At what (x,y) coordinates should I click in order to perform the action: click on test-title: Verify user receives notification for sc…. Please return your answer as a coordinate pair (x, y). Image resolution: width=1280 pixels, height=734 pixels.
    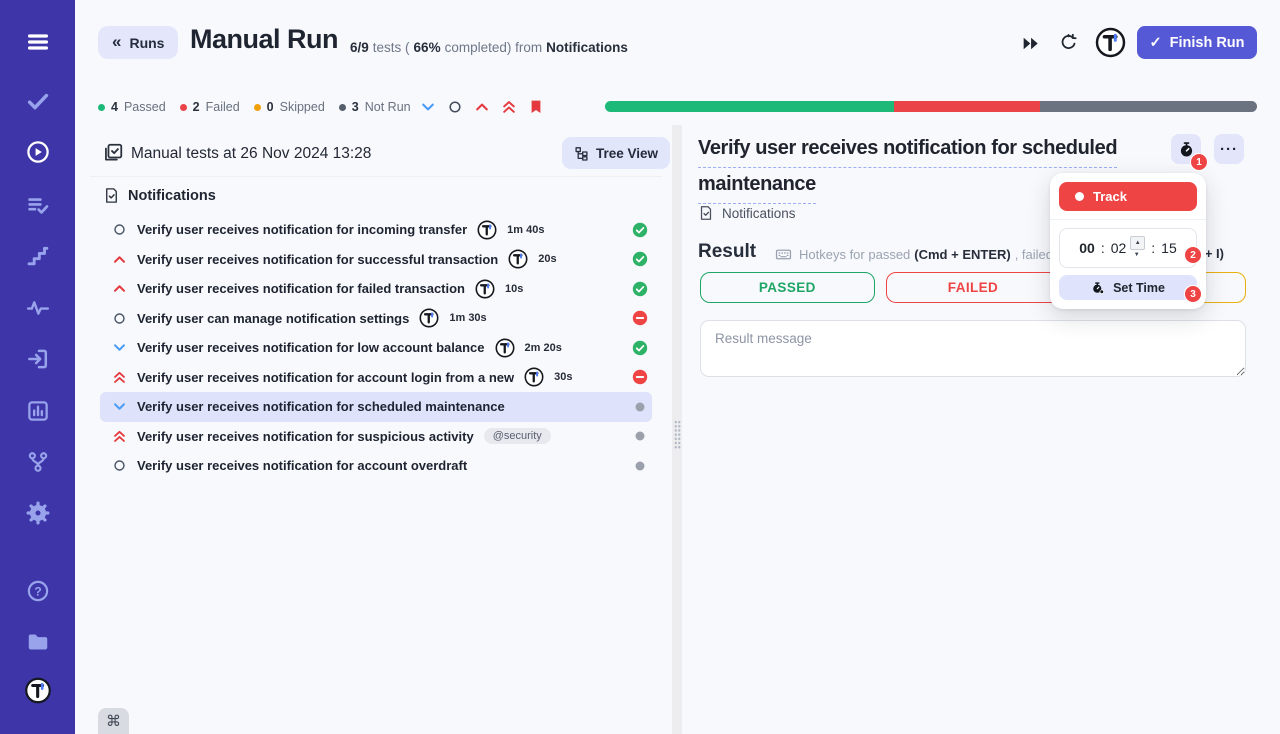
    Looking at the image, I should click on (321, 407).